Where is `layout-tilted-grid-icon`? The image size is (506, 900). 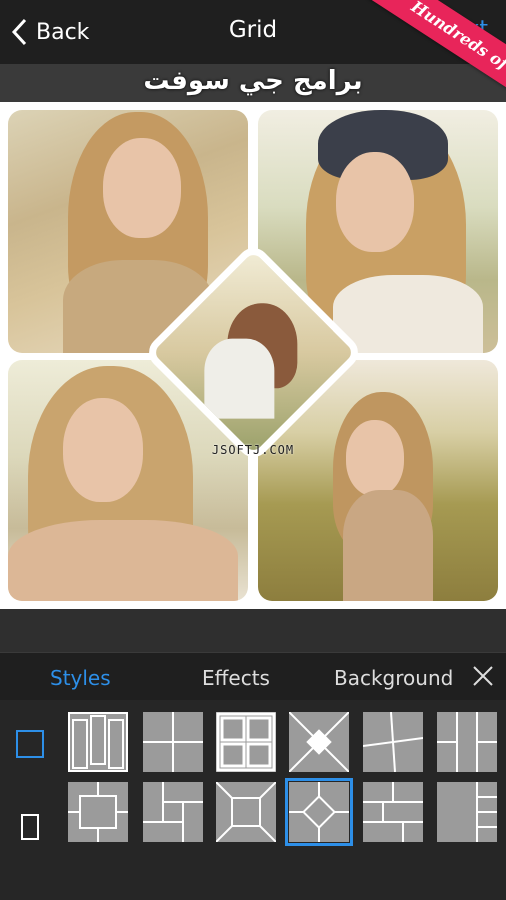
layout-tilted-grid-icon is located at coordinates (393, 742).